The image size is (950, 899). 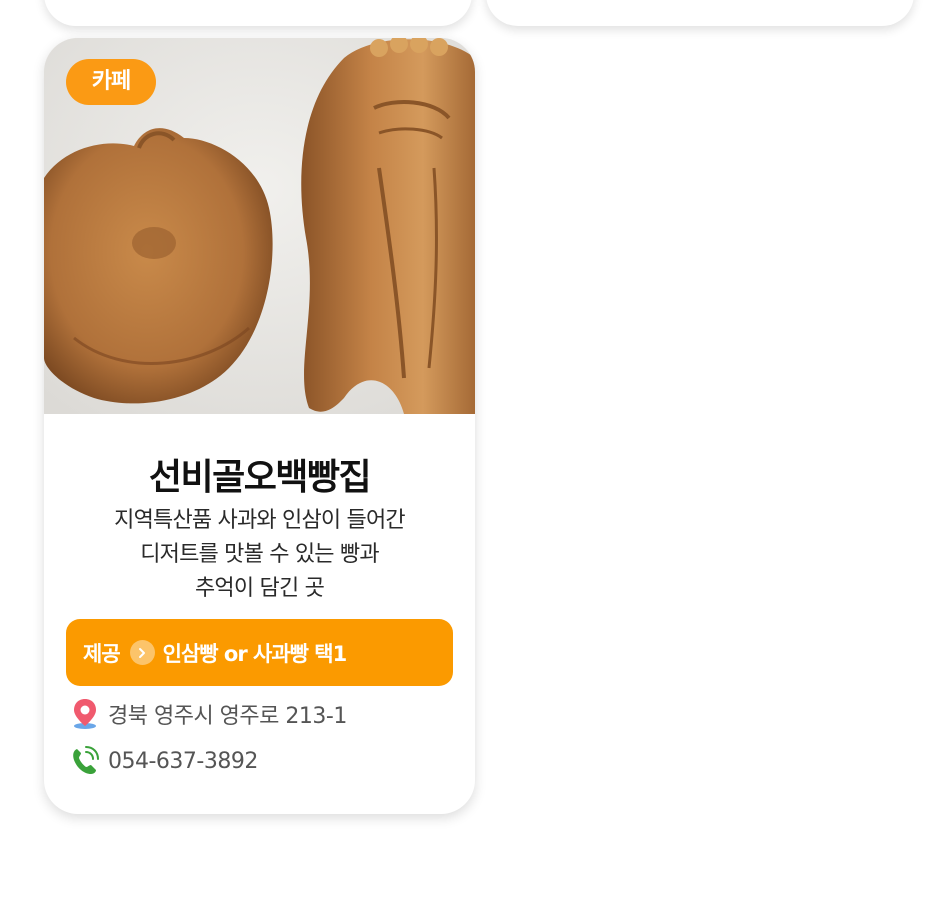 I want to click on place-title: 선비골오백빵집, so click(x=260, y=477).